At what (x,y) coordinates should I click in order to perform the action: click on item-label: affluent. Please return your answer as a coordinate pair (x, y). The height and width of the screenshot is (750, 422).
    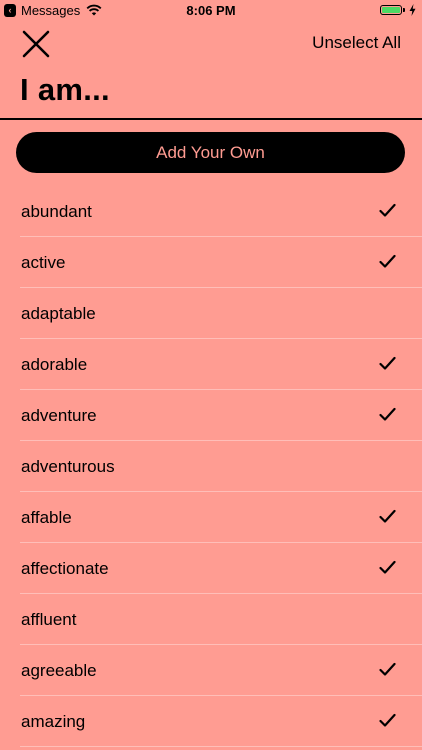
    Looking at the image, I should click on (49, 619).